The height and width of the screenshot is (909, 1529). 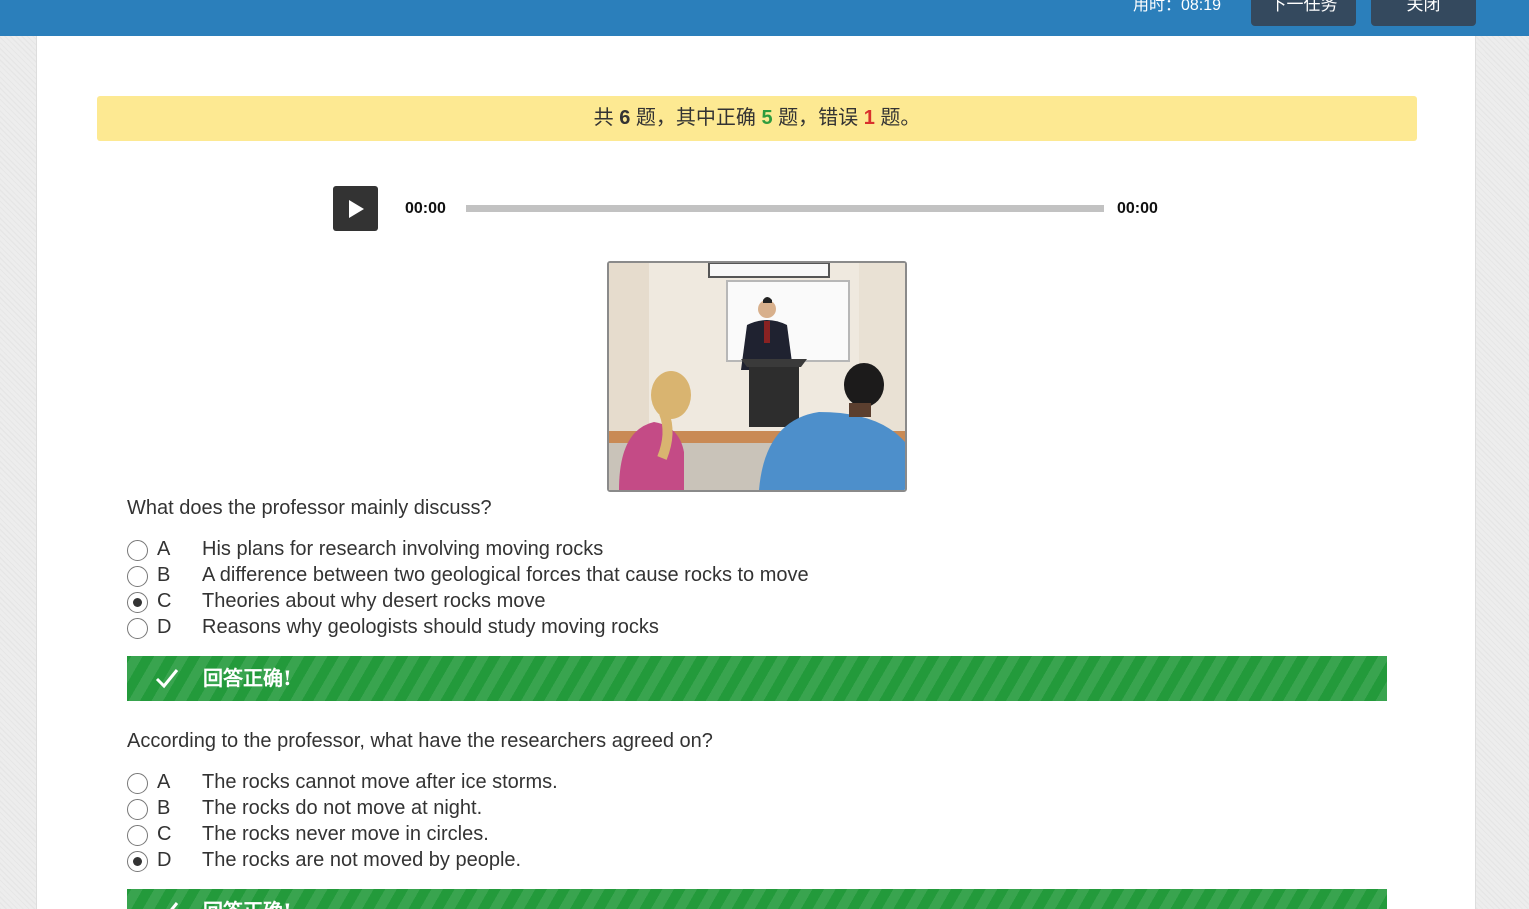 What do you see at coordinates (696, 118) in the screenshot?
I see `summary-mid1: 题，其中正确` at bounding box center [696, 118].